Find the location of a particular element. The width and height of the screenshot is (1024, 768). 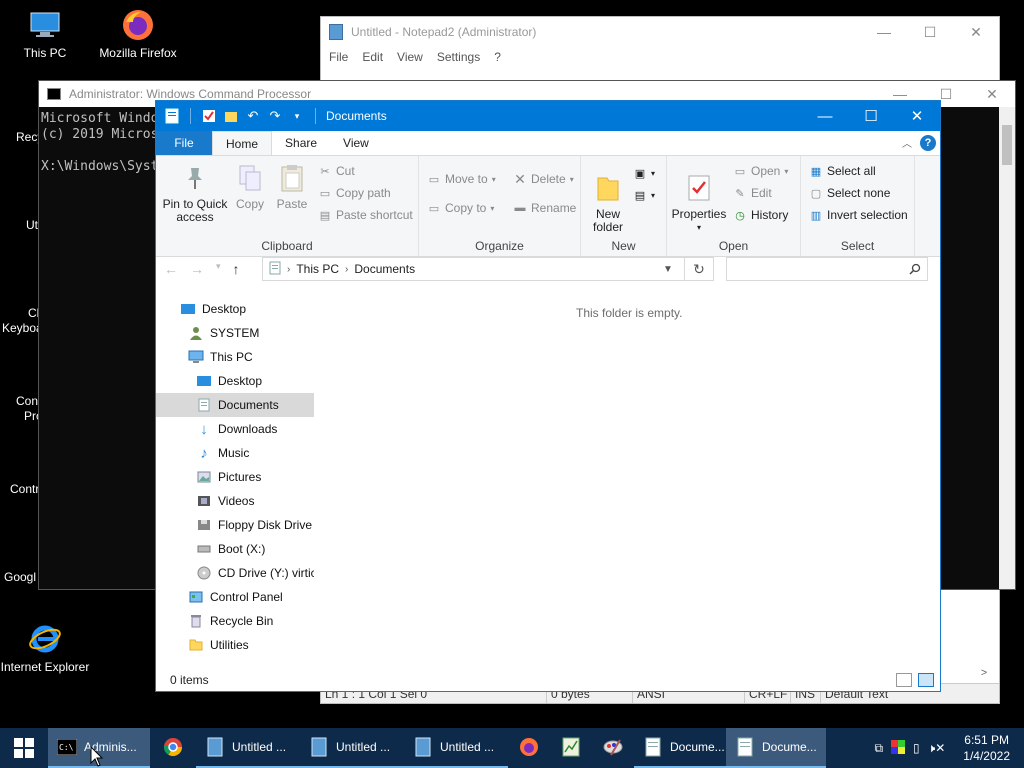

clock: 6:51 PM 1/4/2022 is located at coordinates (986, 748).